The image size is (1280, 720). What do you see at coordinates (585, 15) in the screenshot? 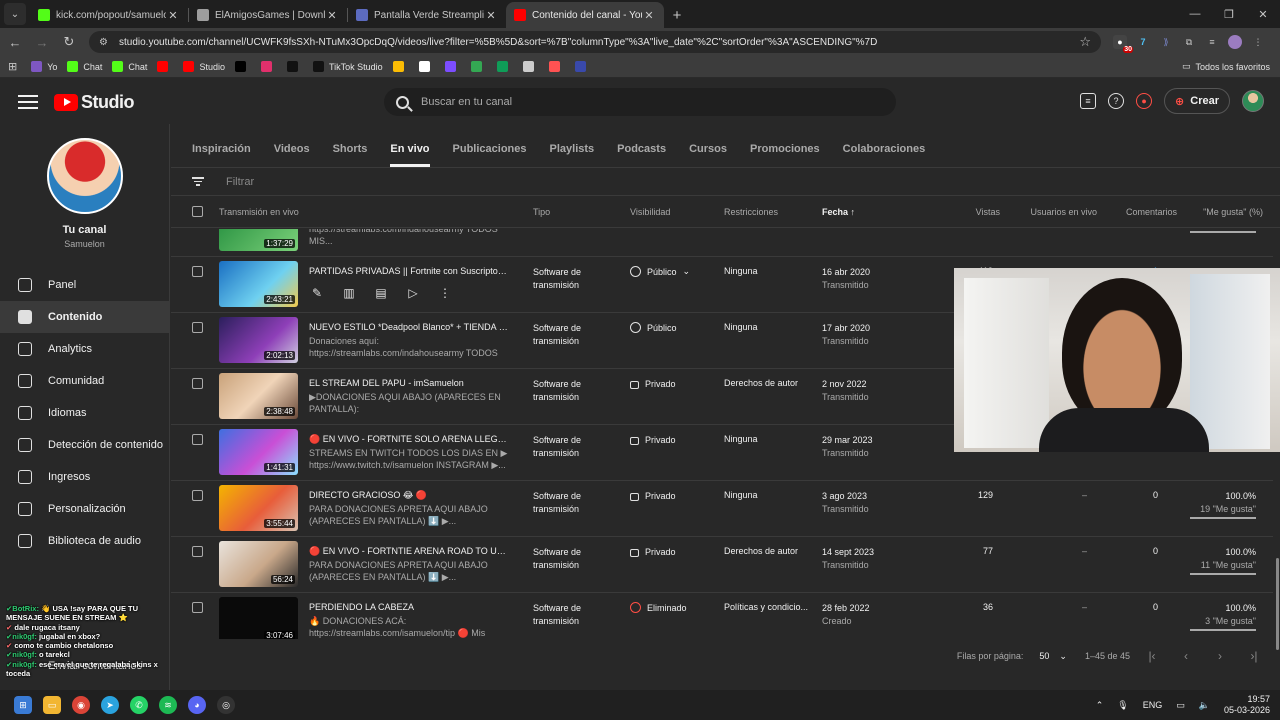
I see `browser-tab: Contenido del canal - YouTube✕` at bounding box center [585, 15].